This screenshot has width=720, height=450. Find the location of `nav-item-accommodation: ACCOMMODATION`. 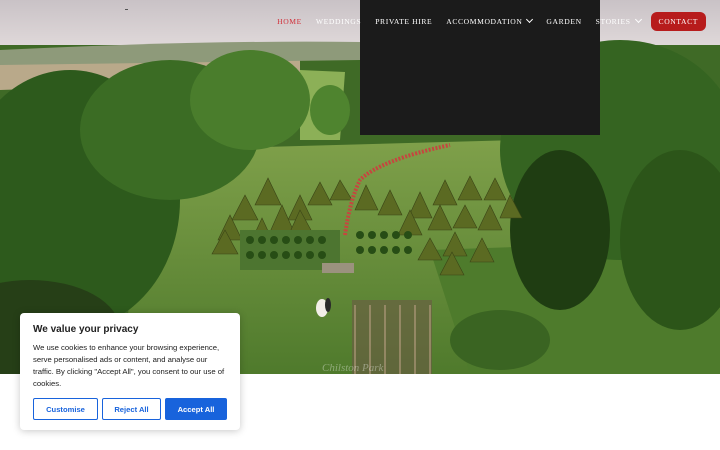

nav-item-accommodation: ACCOMMODATION is located at coordinates (490, 20).